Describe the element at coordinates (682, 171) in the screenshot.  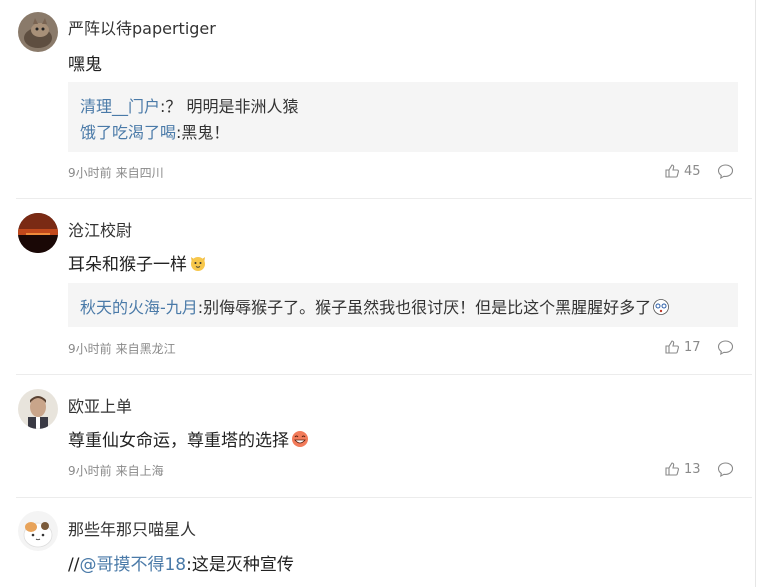
I see `like-button: 45` at that location.